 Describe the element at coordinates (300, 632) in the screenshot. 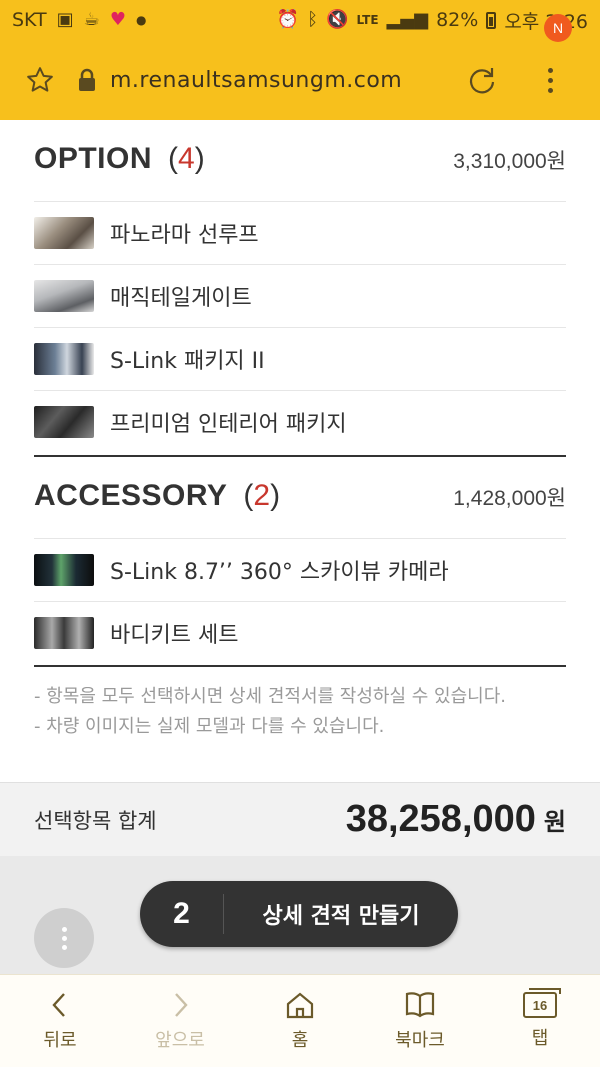

I see `list-item: 바디키트 세트` at that location.